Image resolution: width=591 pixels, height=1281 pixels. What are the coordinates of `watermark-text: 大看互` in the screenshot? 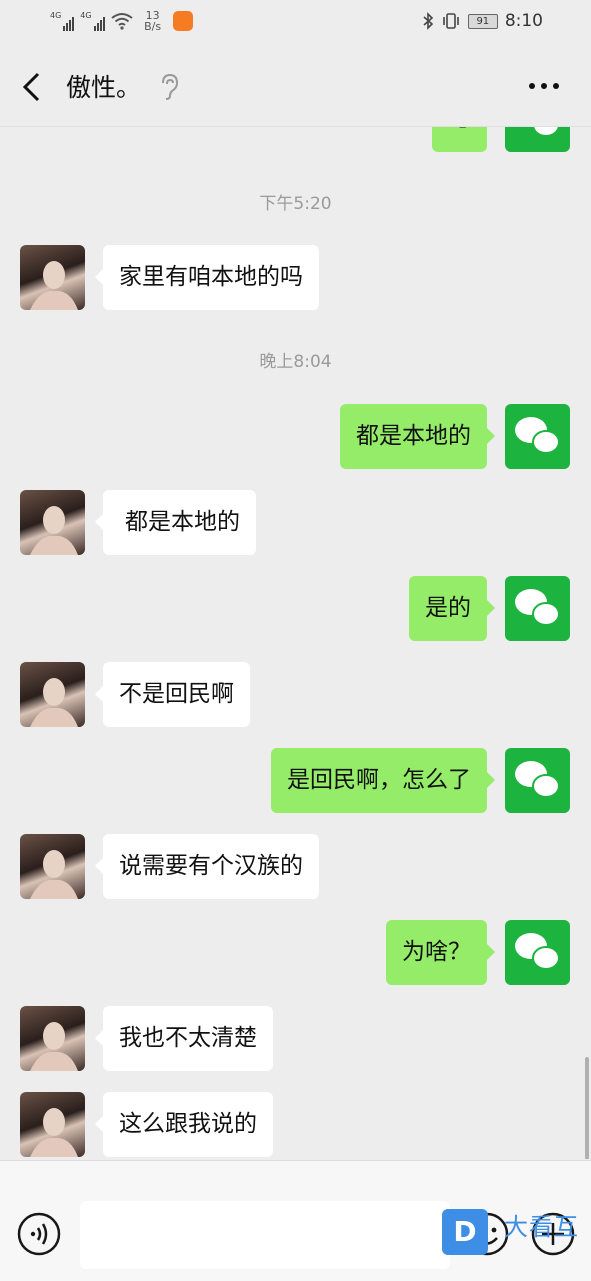 It's located at (541, 1227).